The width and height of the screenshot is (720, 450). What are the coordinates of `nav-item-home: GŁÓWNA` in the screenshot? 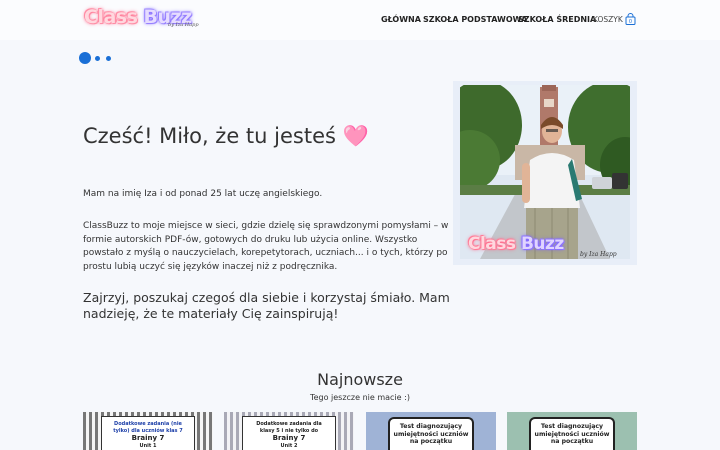 It's located at (401, 19).